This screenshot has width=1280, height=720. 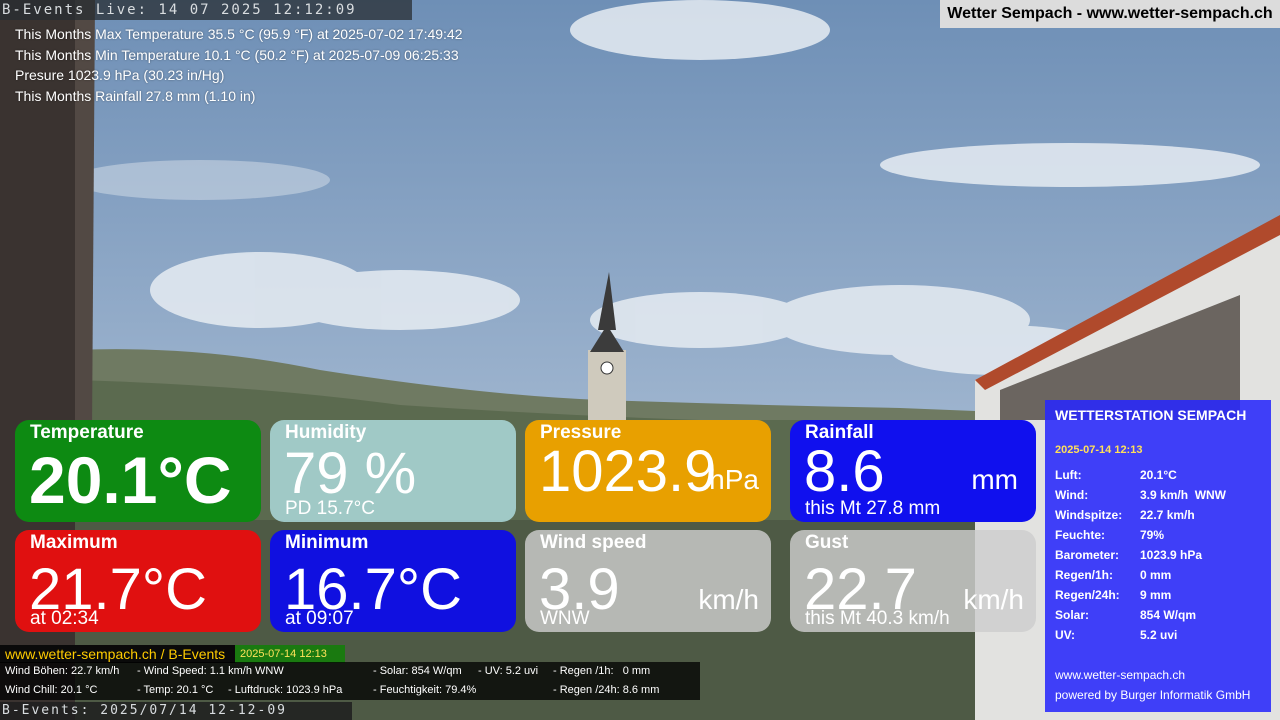 I want to click on wind-speed-unit: km/h, so click(x=728, y=599).